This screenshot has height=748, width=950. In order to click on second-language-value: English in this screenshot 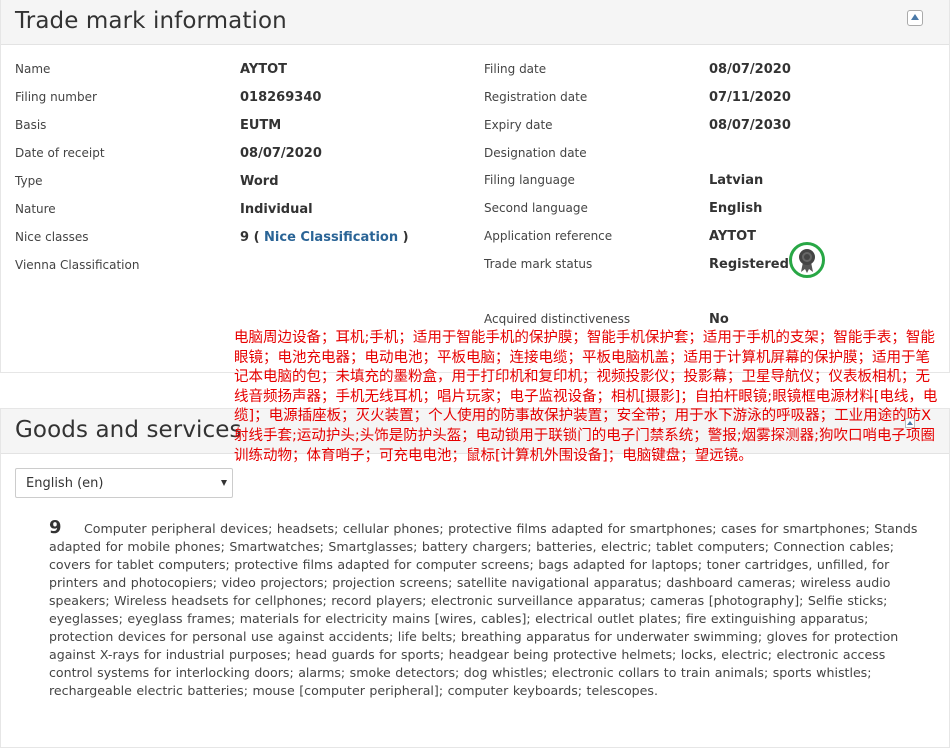, I will do `click(736, 208)`.